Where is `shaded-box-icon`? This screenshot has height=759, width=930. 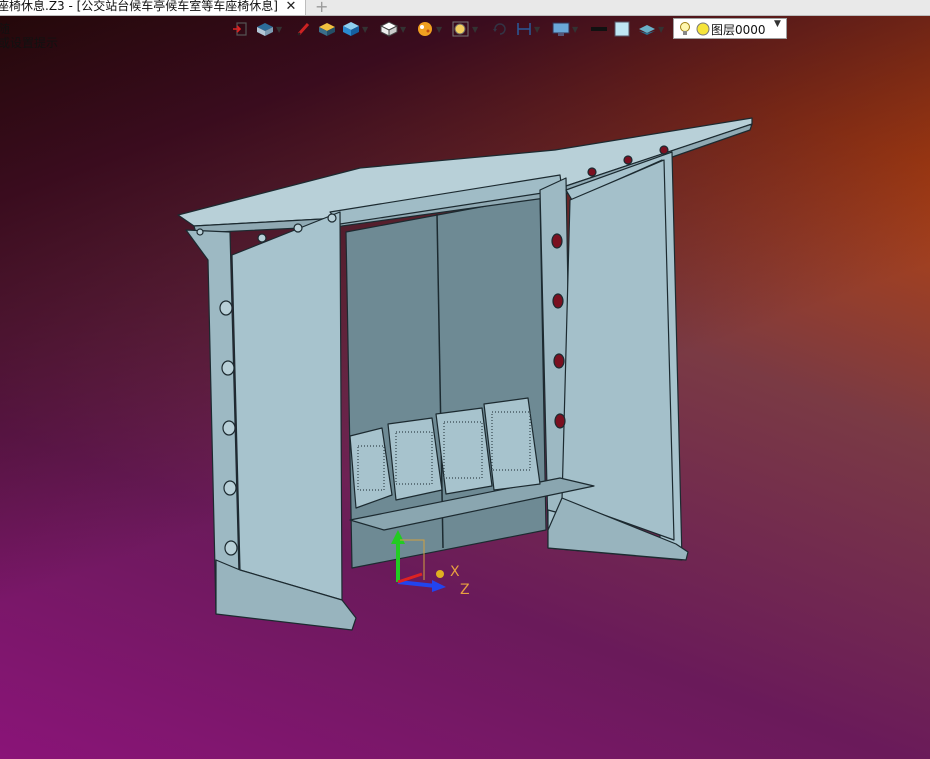 shaded-box-icon is located at coordinates (327, 29).